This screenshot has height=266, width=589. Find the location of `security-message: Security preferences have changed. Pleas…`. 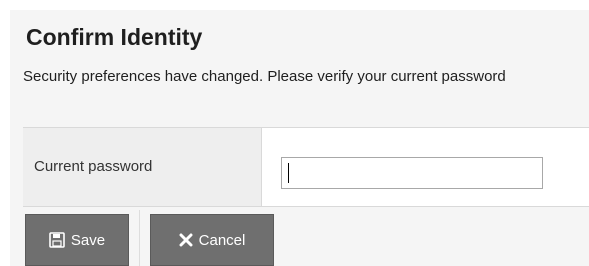

security-message: Security preferences have changed. Pleas… is located at coordinates (264, 76).